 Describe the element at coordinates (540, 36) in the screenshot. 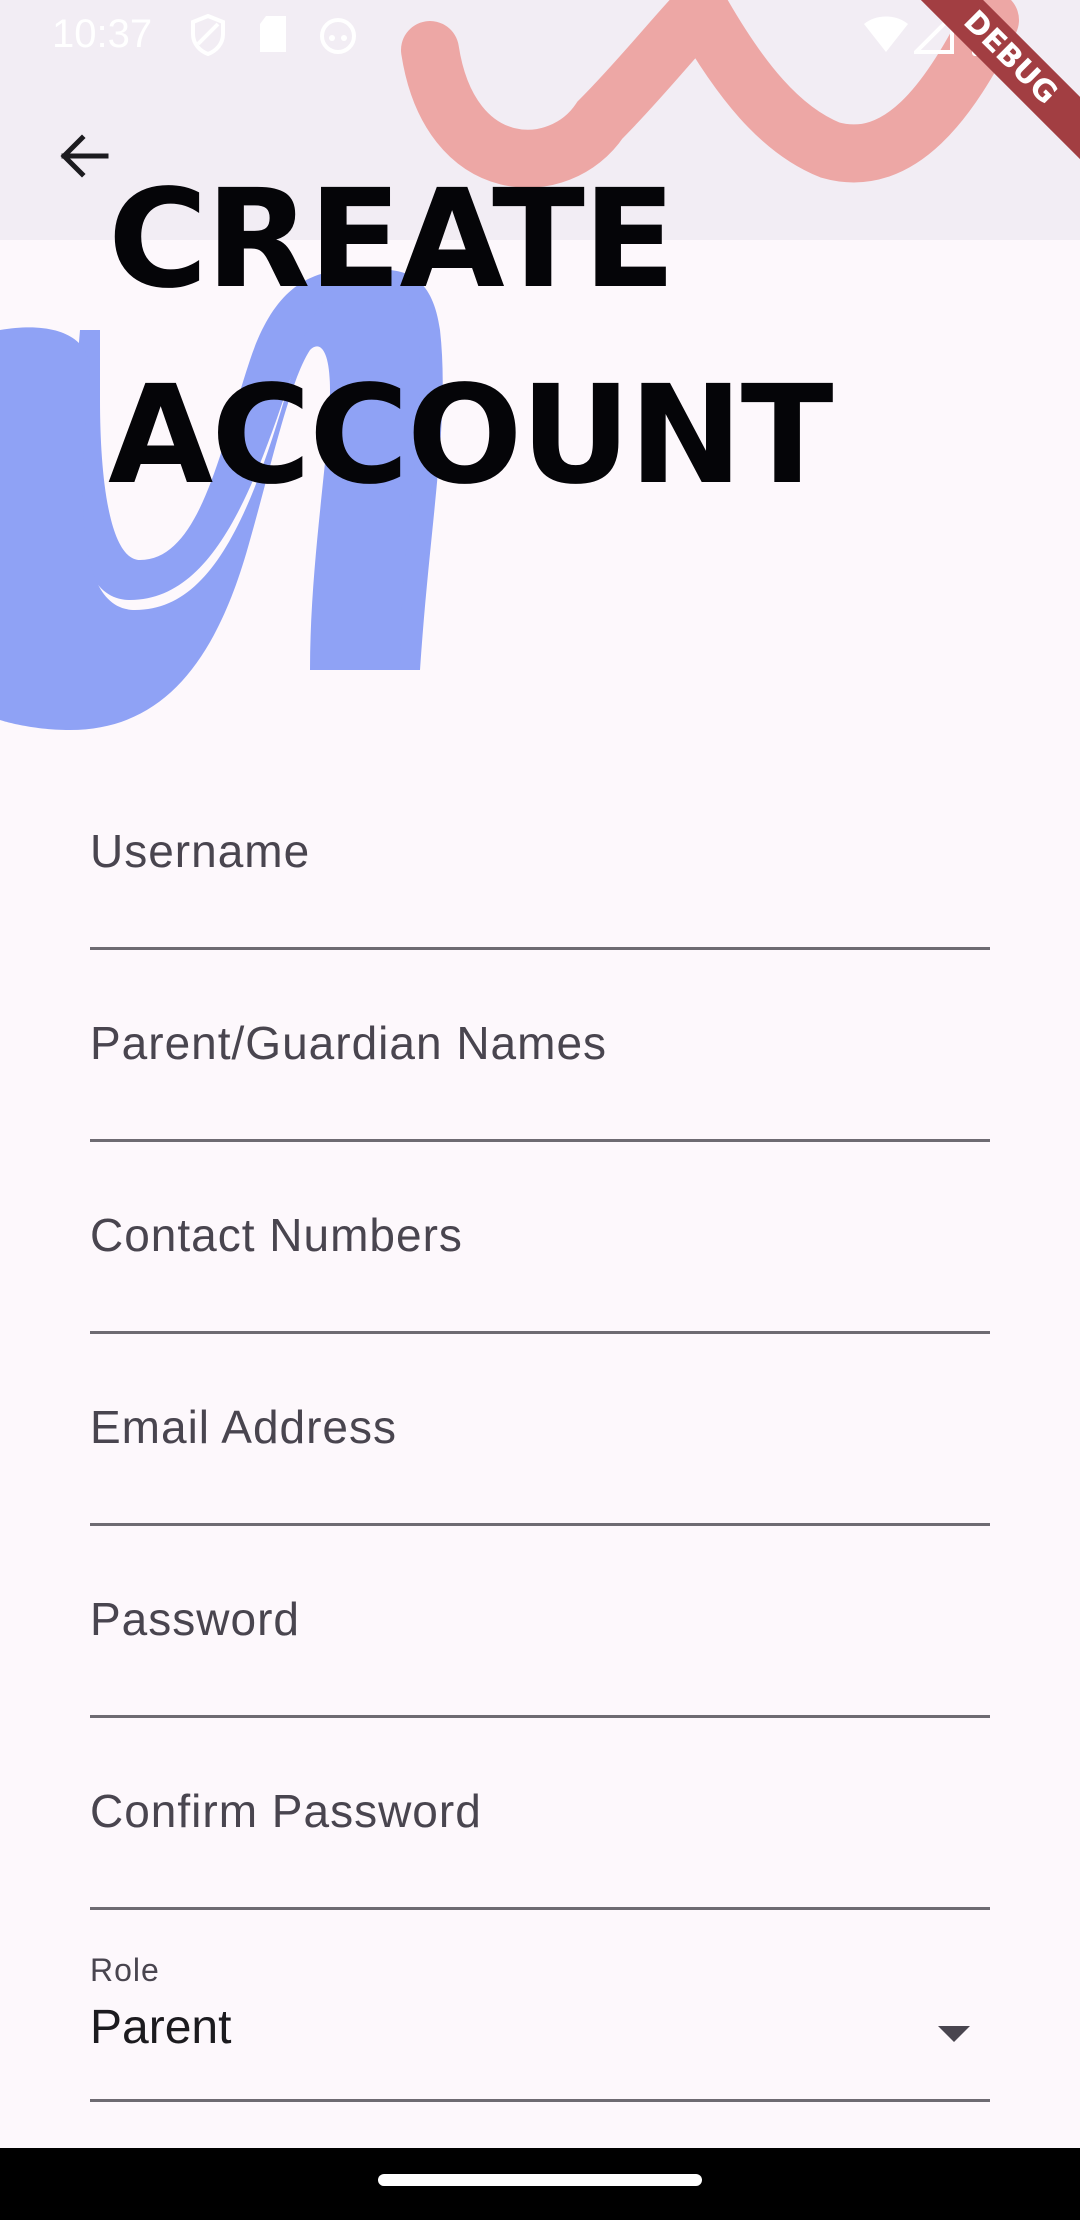

I see `status-bar: 10:37` at that location.